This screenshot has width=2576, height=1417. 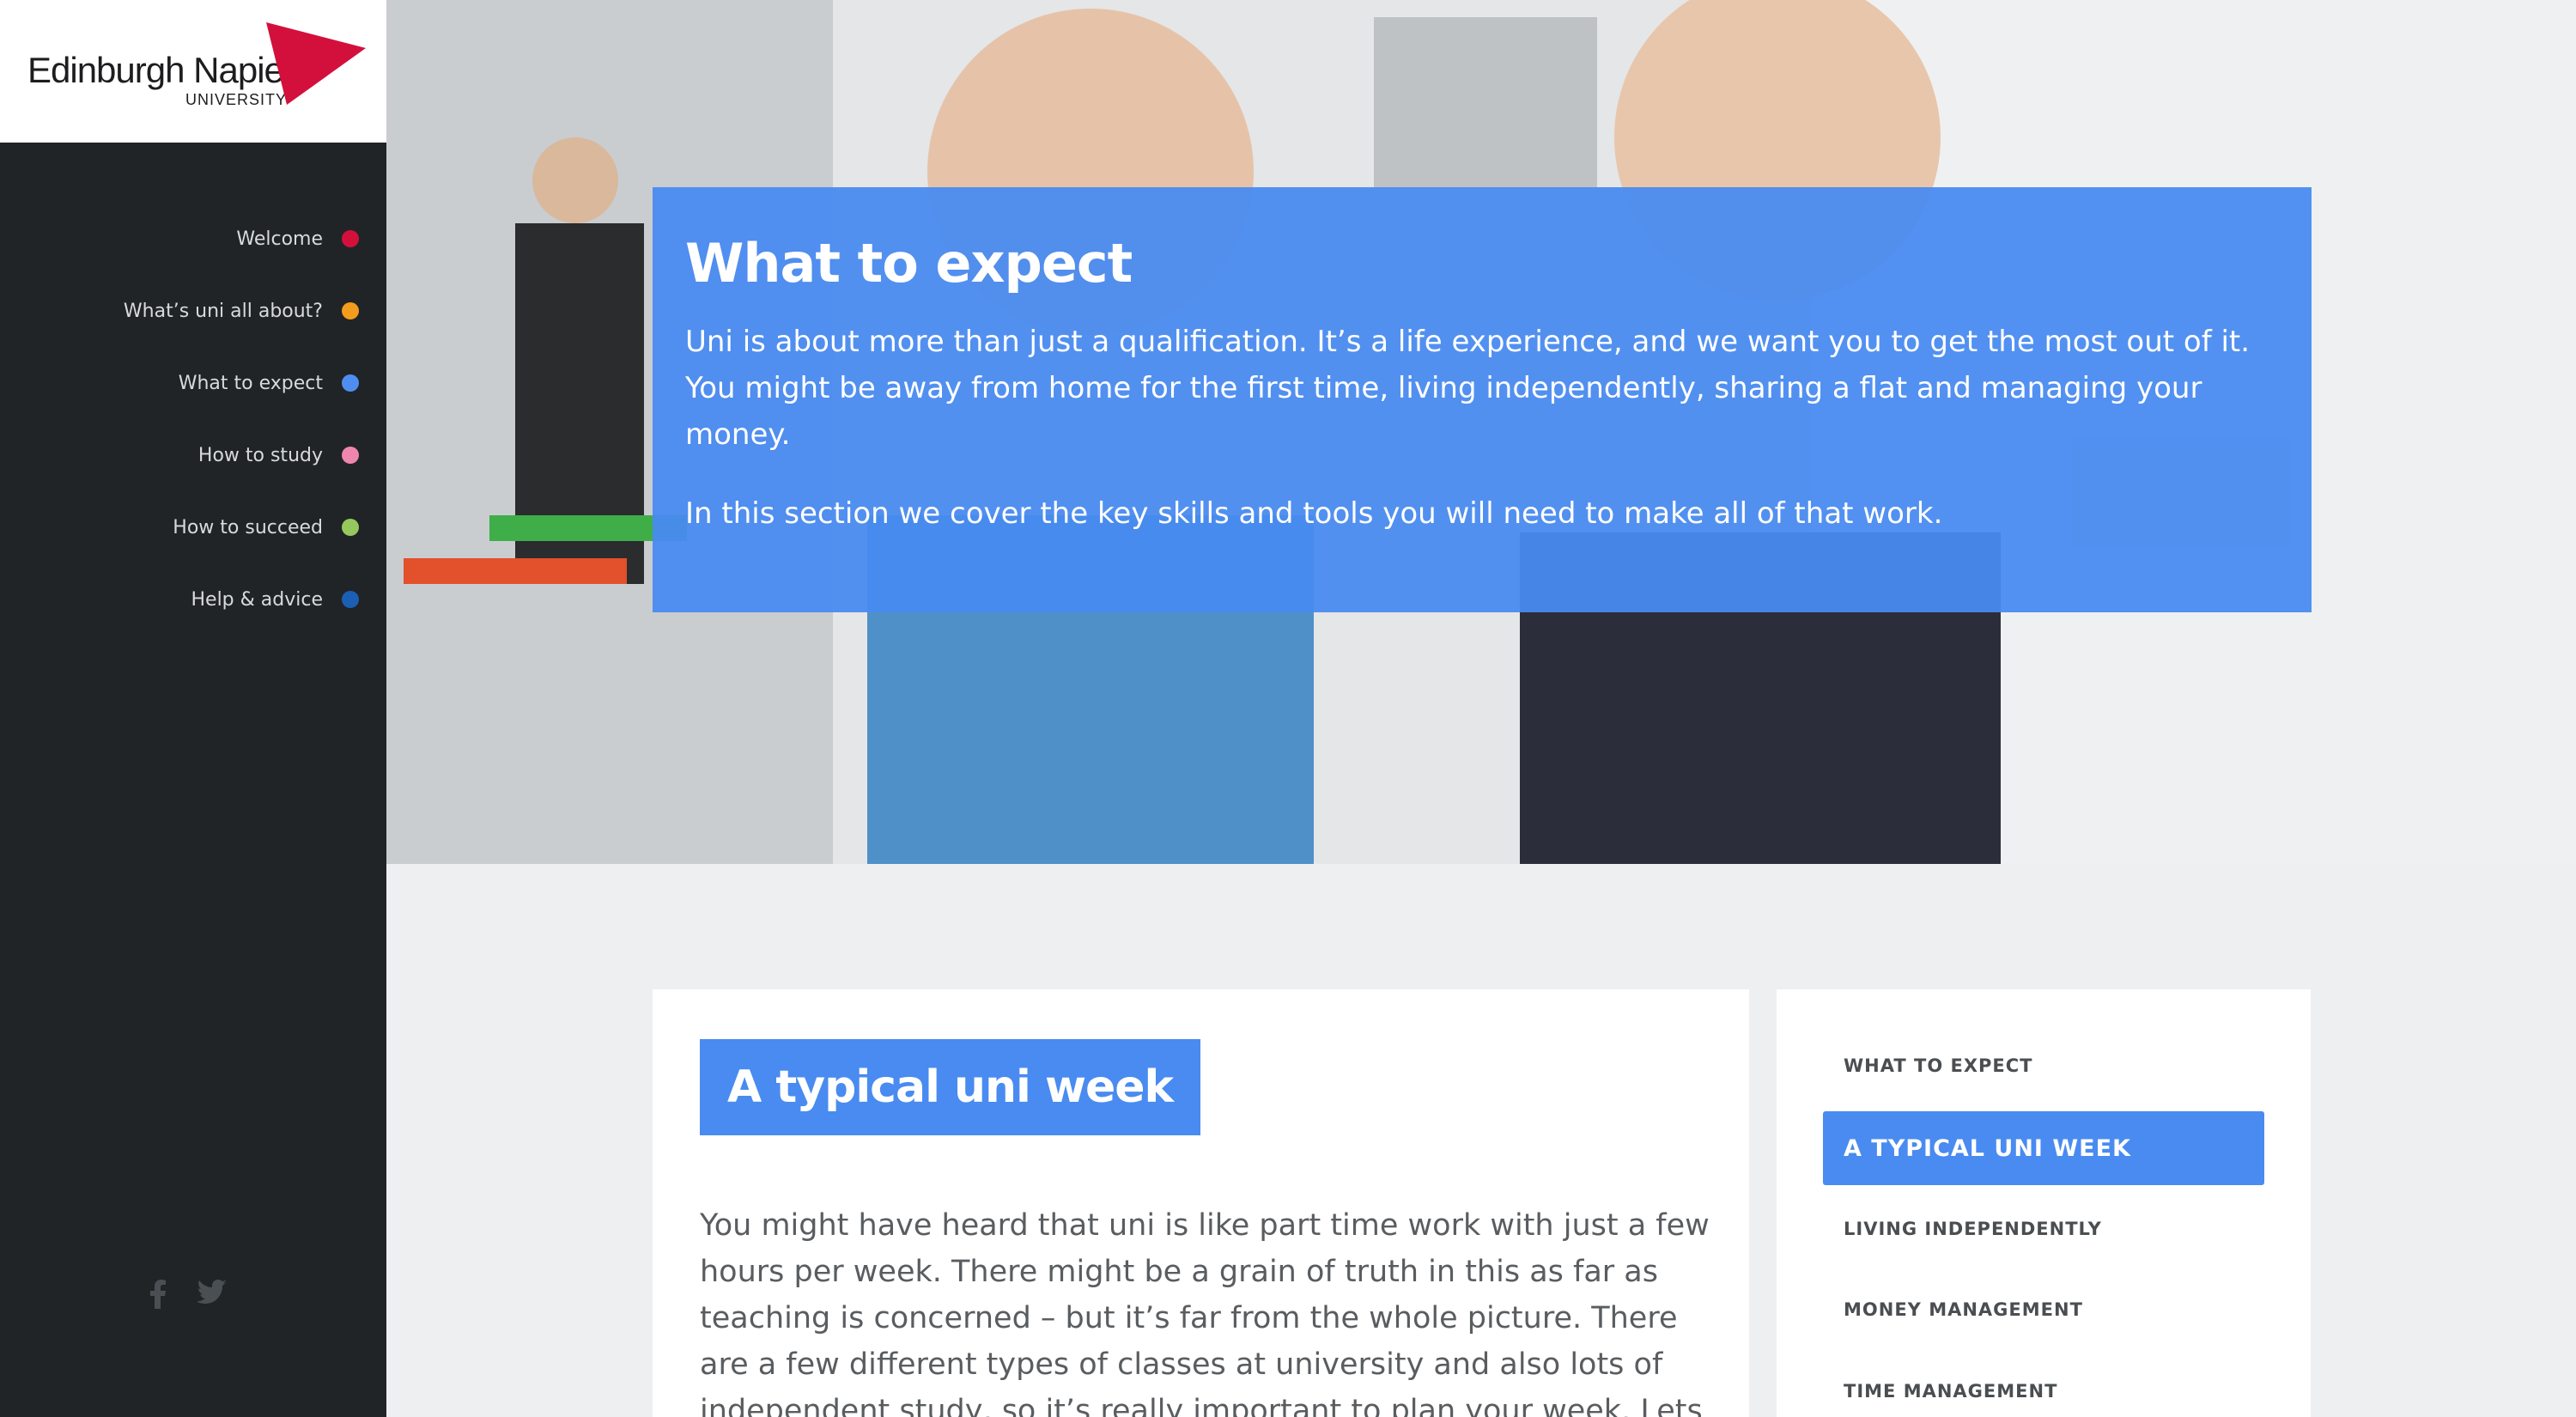 I want to click on section-nav-item-living-independently: LIVING INDEPENDENTLY, so click(x=2043, y=1229).